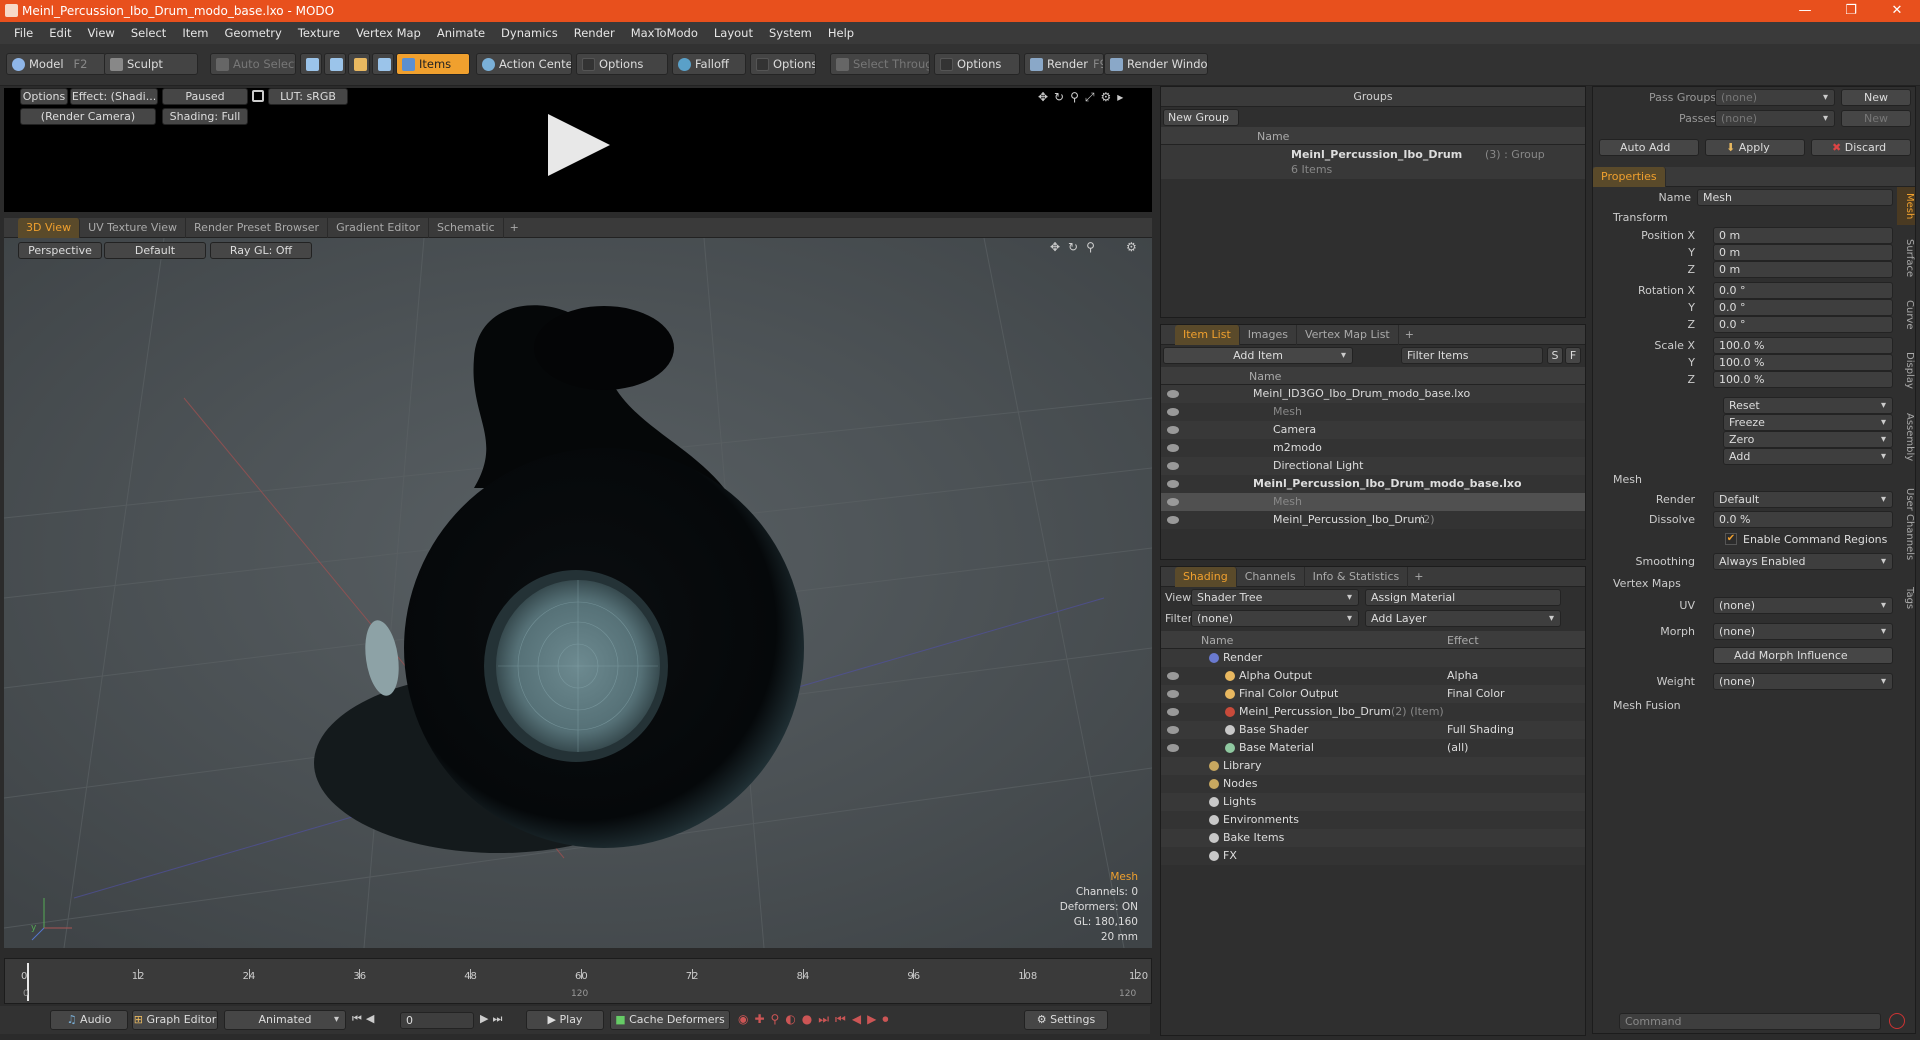 This screenshot has height=1040, width=1920. Describe the element at coordinates (514, 227) in the screenshot. I see `add-tab-icon: +` at that location.